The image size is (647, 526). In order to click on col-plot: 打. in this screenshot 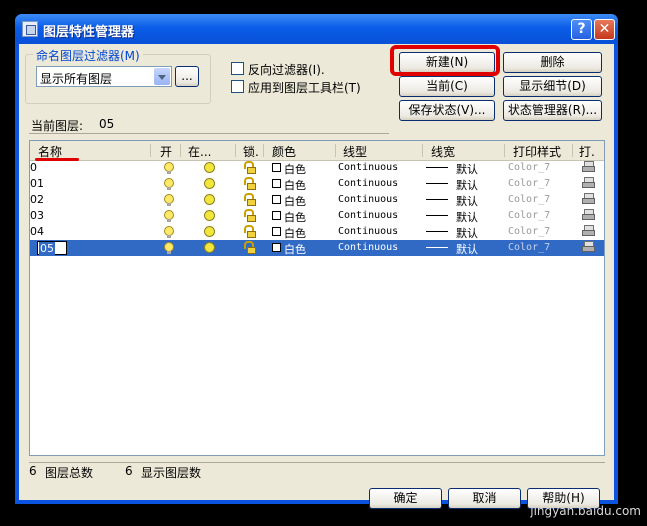, I will do `click(587, 151)`.